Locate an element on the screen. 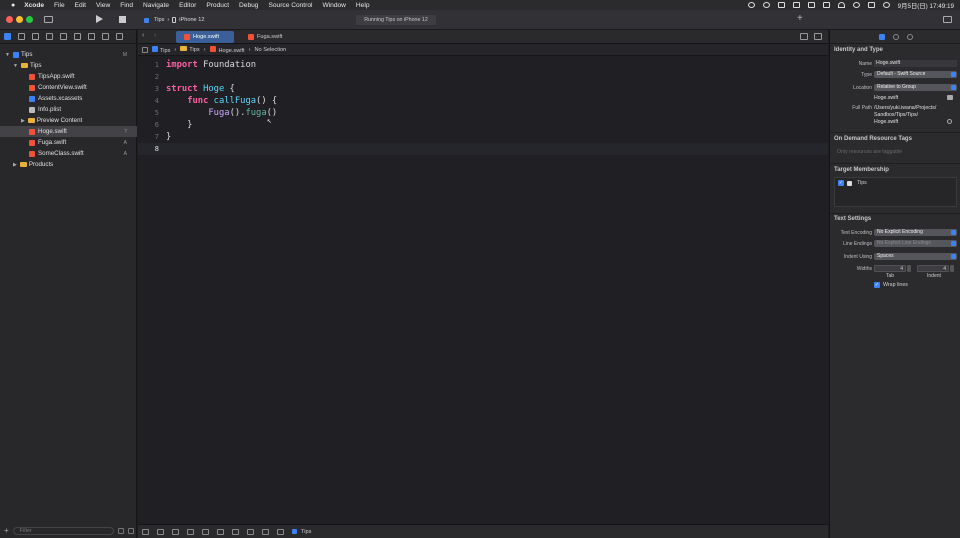 Image resolution: width=960 pixels, height=538 pixels. indent-width-stepper is located at coordinates (952, 268).